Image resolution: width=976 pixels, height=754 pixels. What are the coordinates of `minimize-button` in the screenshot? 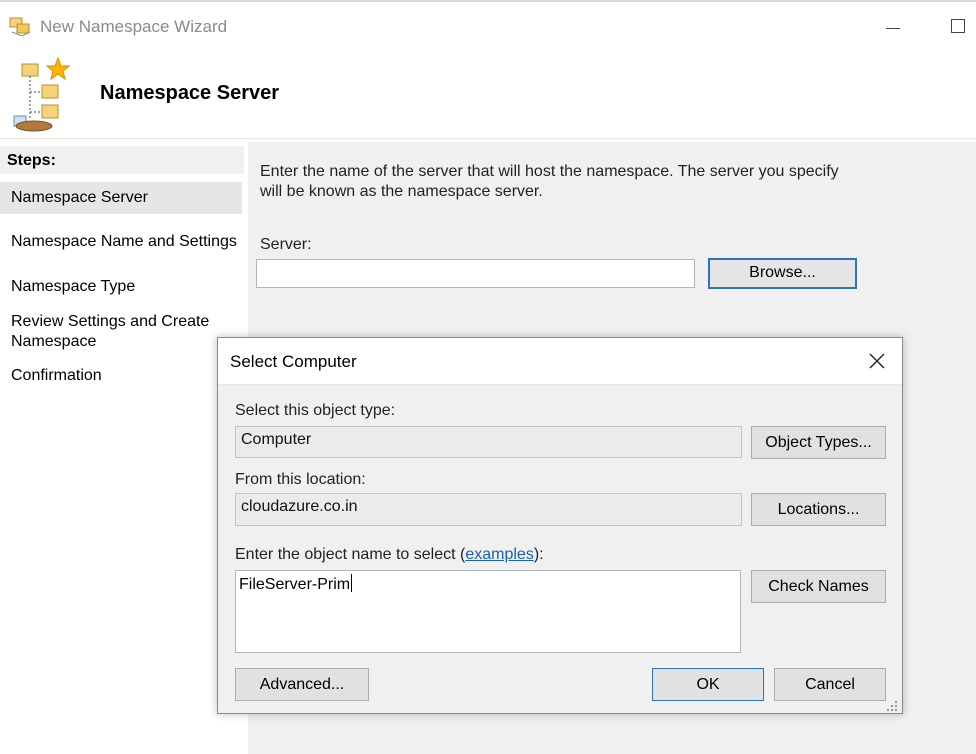 It's located at (893, 26).